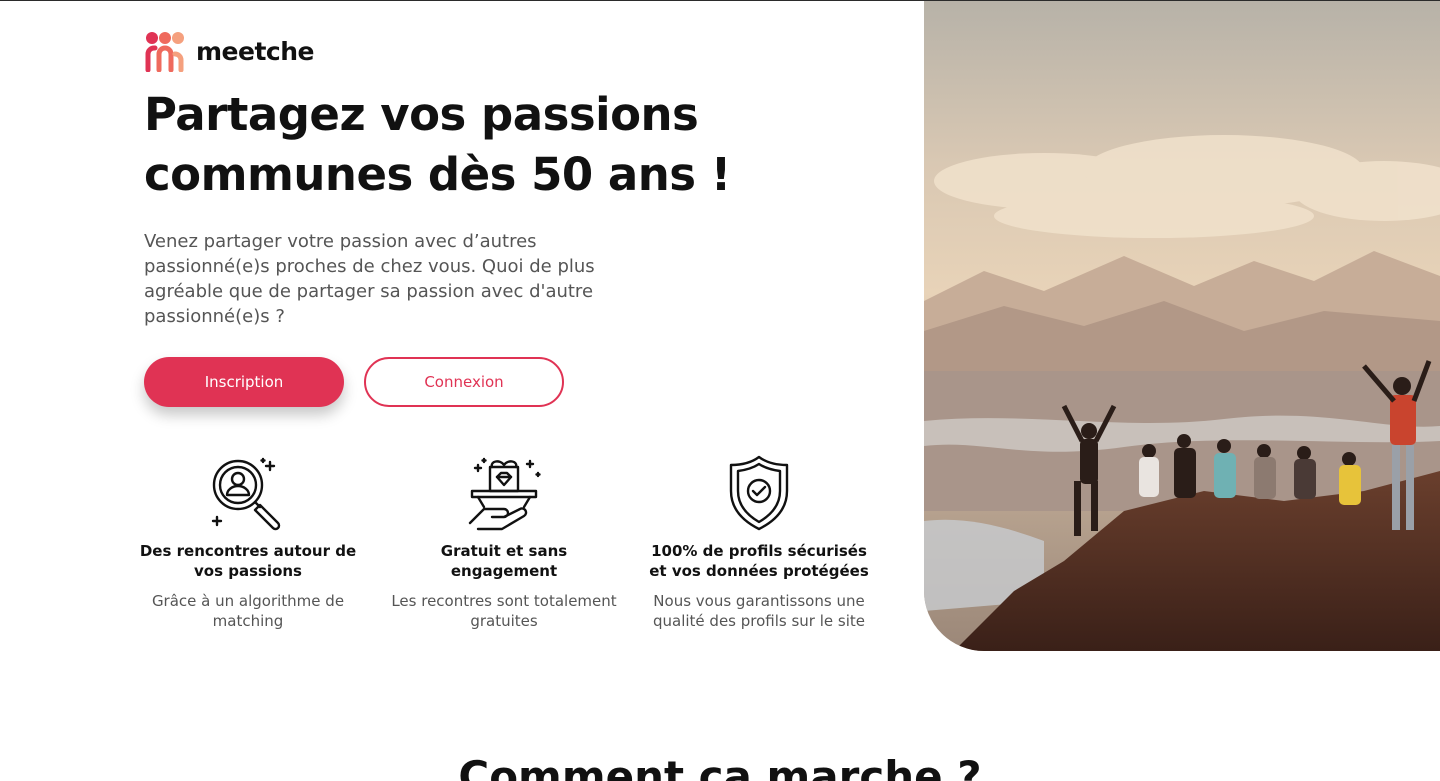  I want to click on feature-title: Gratuit et sans engagement, so click(504, 561).